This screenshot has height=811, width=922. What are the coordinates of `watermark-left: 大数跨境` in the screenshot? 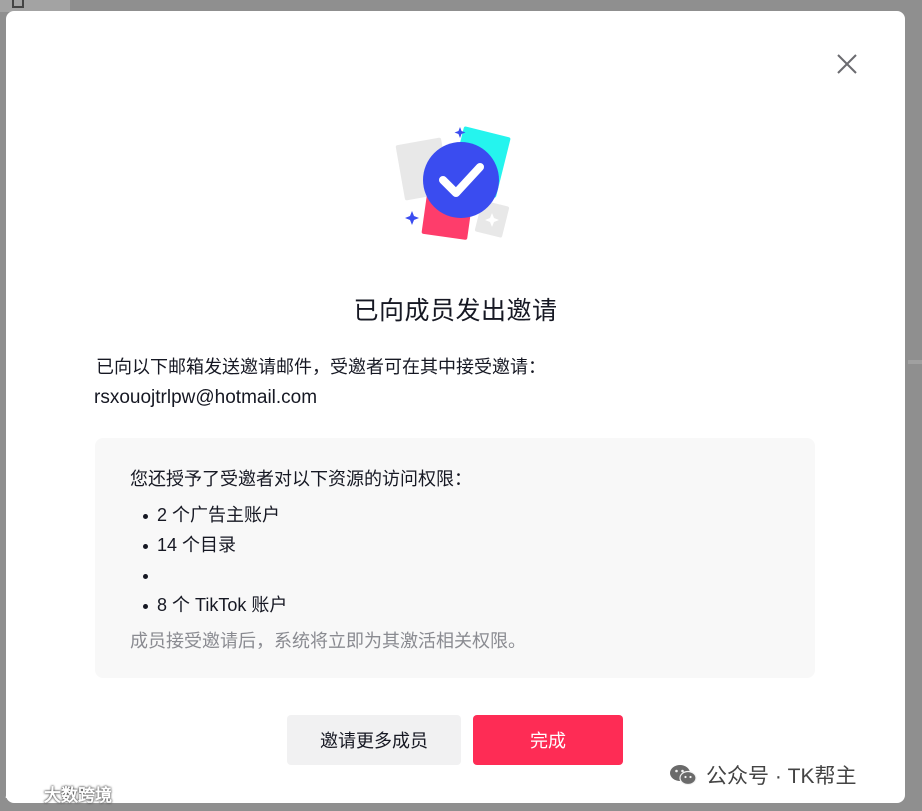 It's located at (58, 793).